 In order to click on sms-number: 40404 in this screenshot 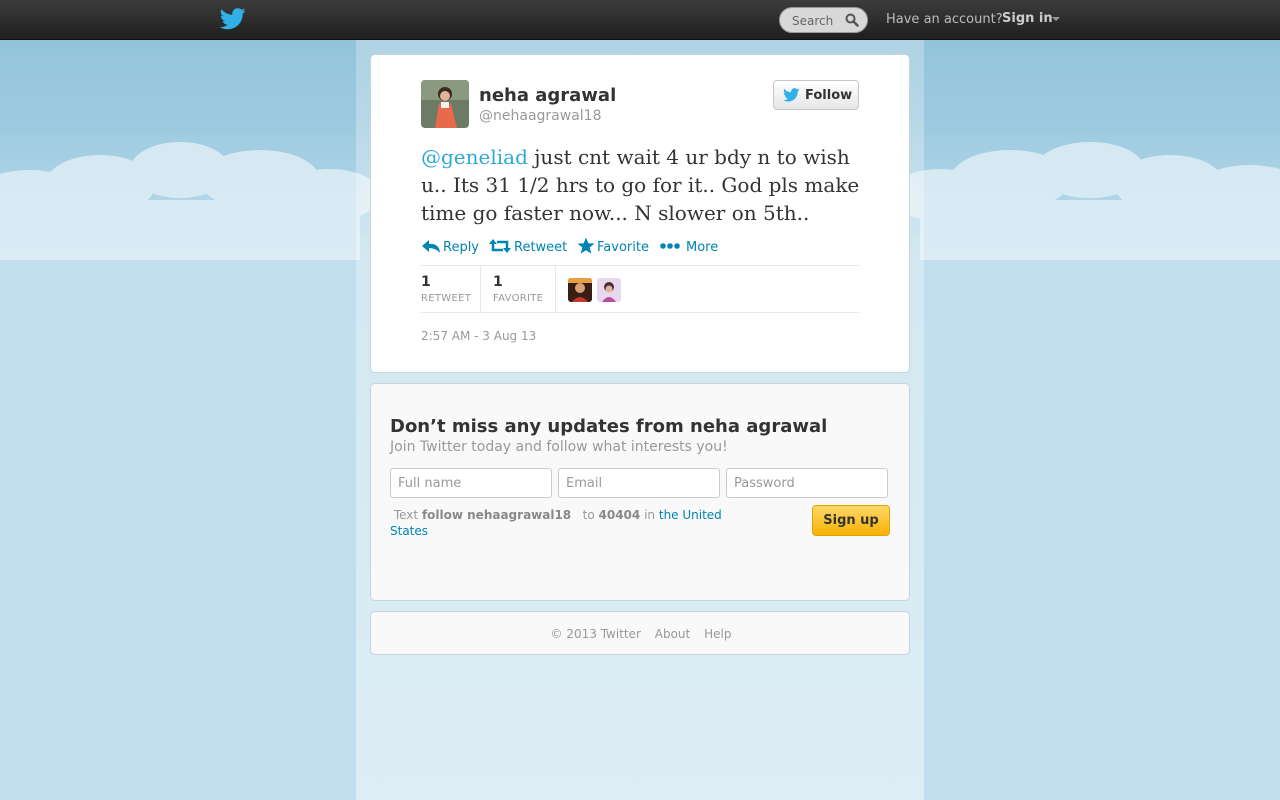, I will do `click(619, 515)`.